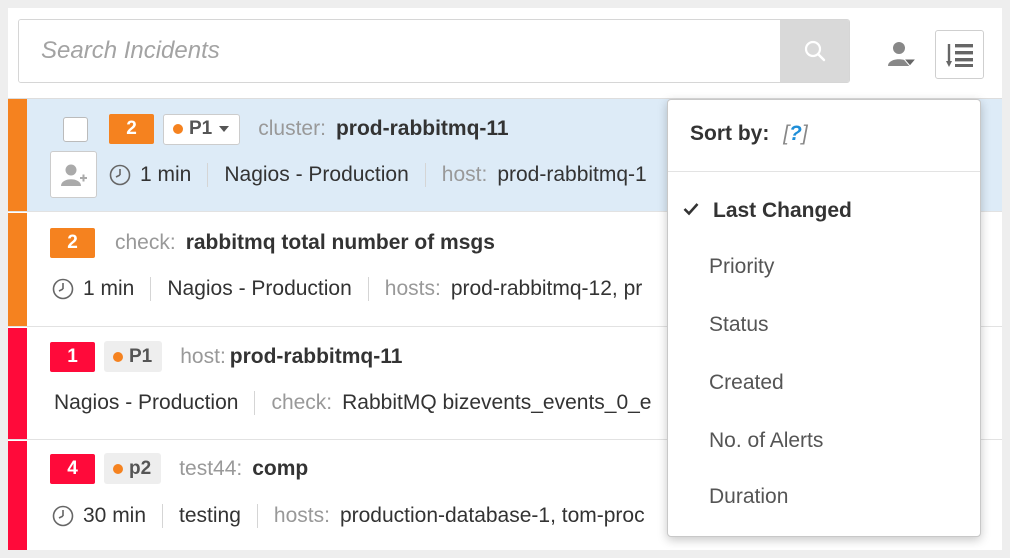 This screenshot has height=558, width=1010. What do you see at coordinates (546, 288) in the screenshot?
I see `incident-field-value: prod-rabbitmq-12, pr` at bounding box center [546, 288].